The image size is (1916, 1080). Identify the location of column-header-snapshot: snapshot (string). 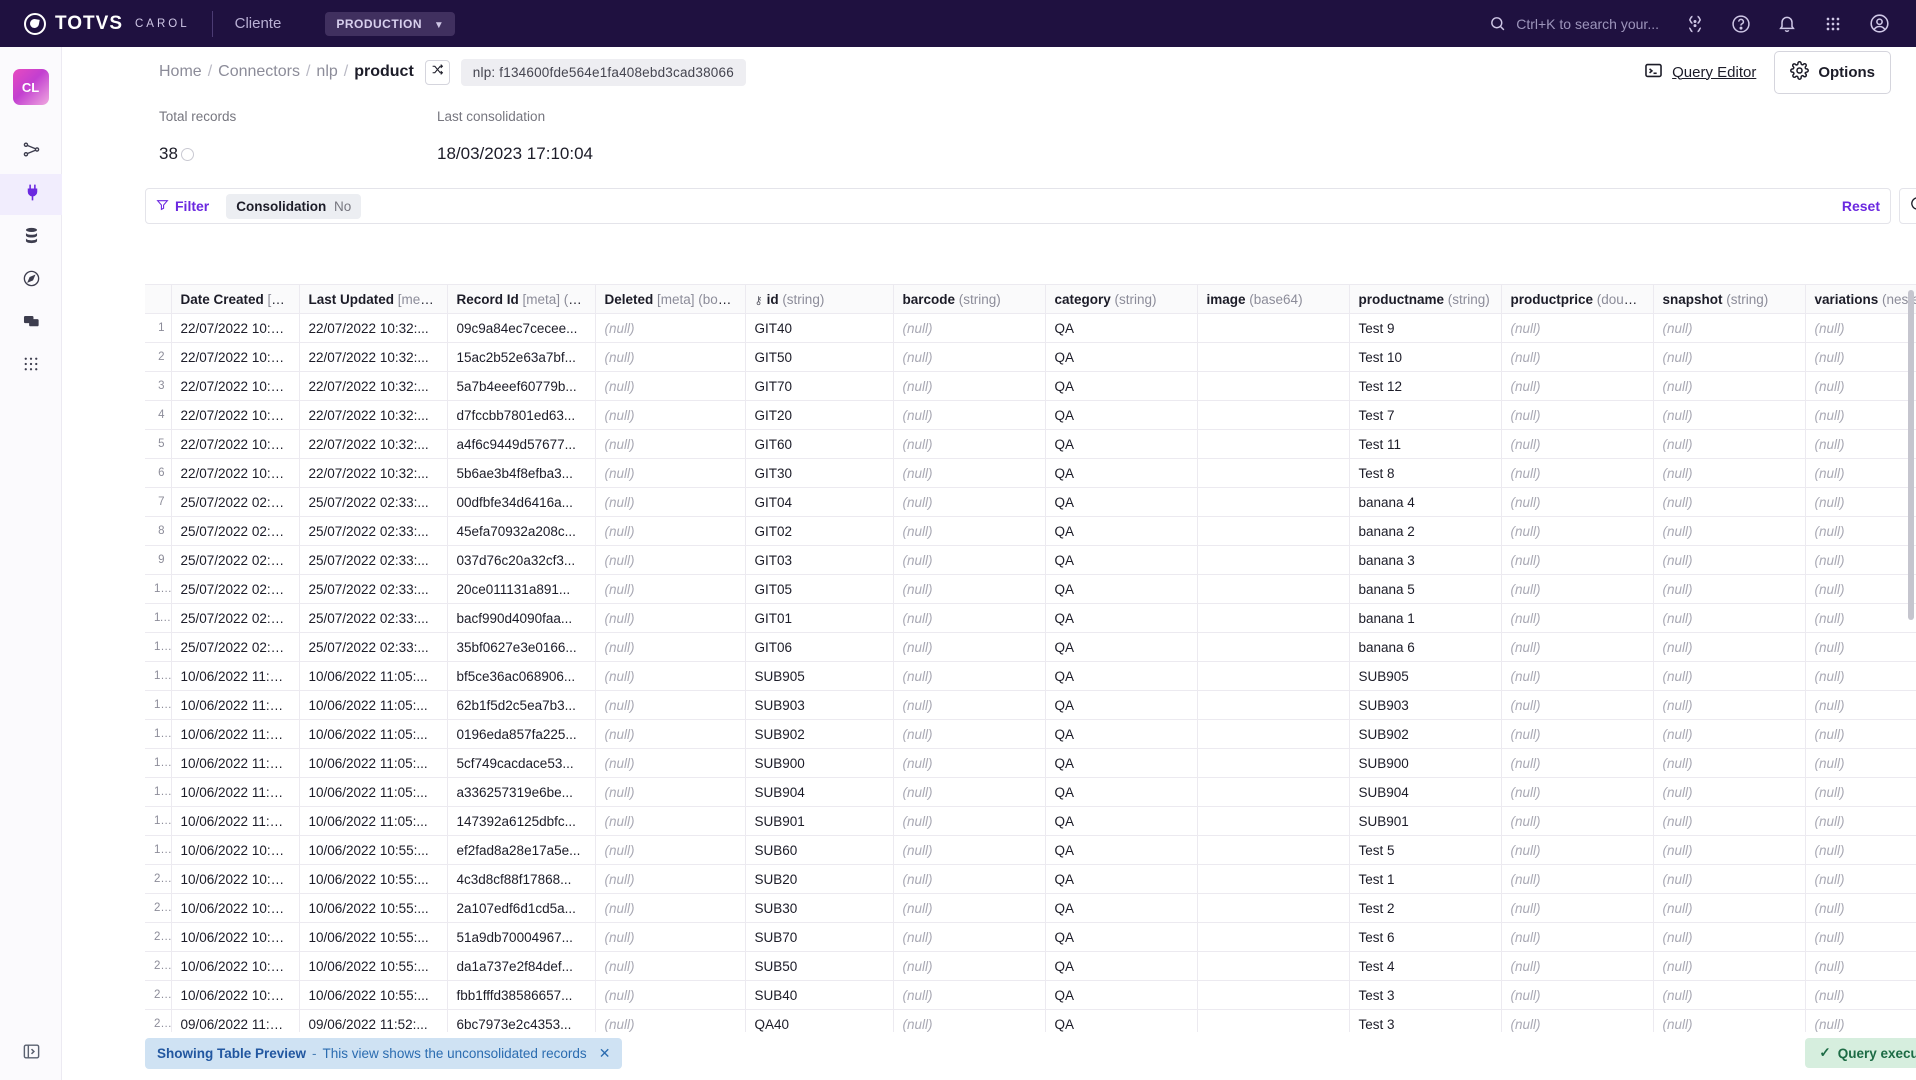
(1729, 299).